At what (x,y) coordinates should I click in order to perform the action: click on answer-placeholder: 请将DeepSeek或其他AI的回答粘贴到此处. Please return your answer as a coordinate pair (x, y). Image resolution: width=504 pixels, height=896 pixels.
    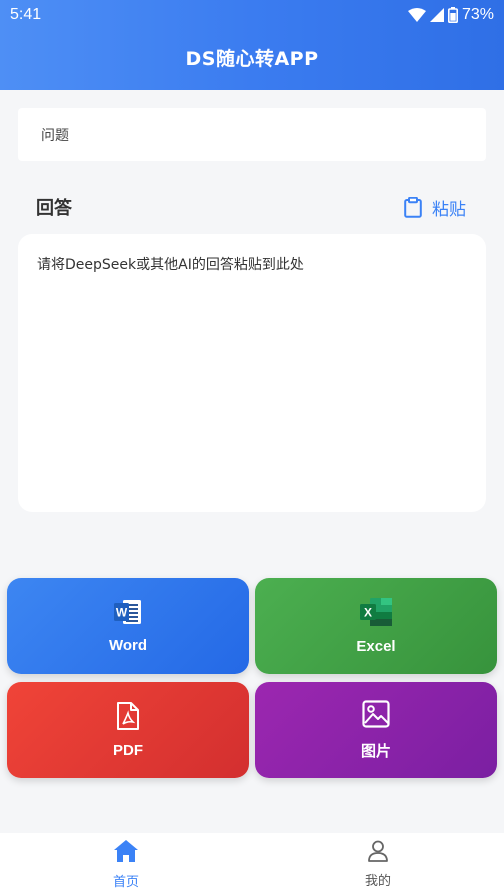
    Looking at the image, I should click on (170, 265).